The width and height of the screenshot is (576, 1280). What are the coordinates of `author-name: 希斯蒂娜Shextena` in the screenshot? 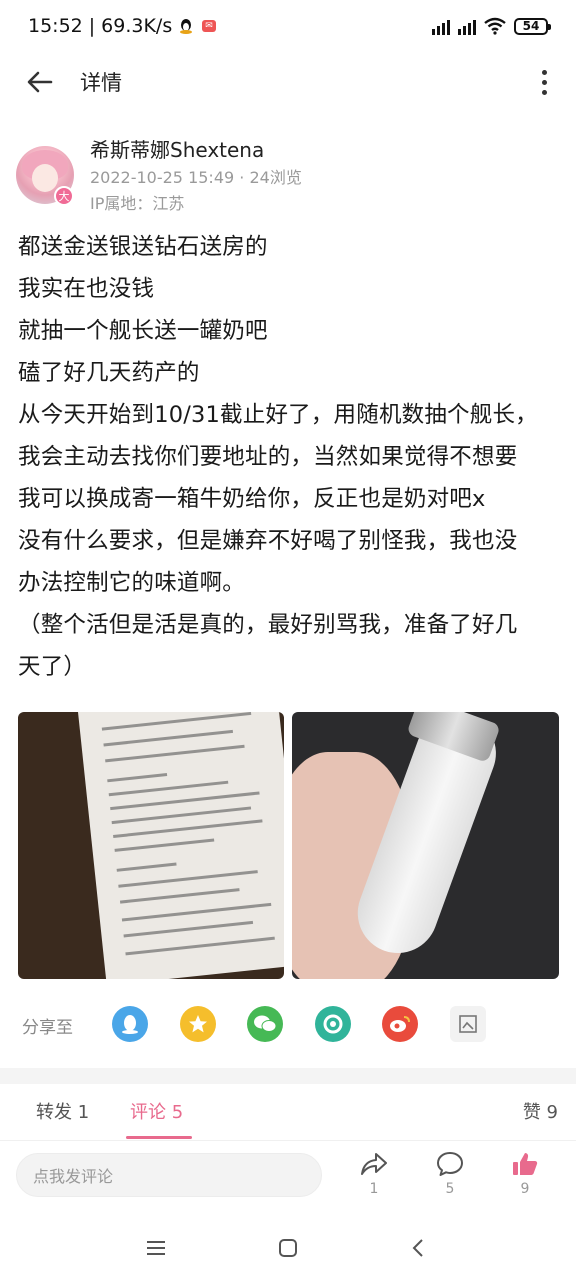 It's located at (177, 148).